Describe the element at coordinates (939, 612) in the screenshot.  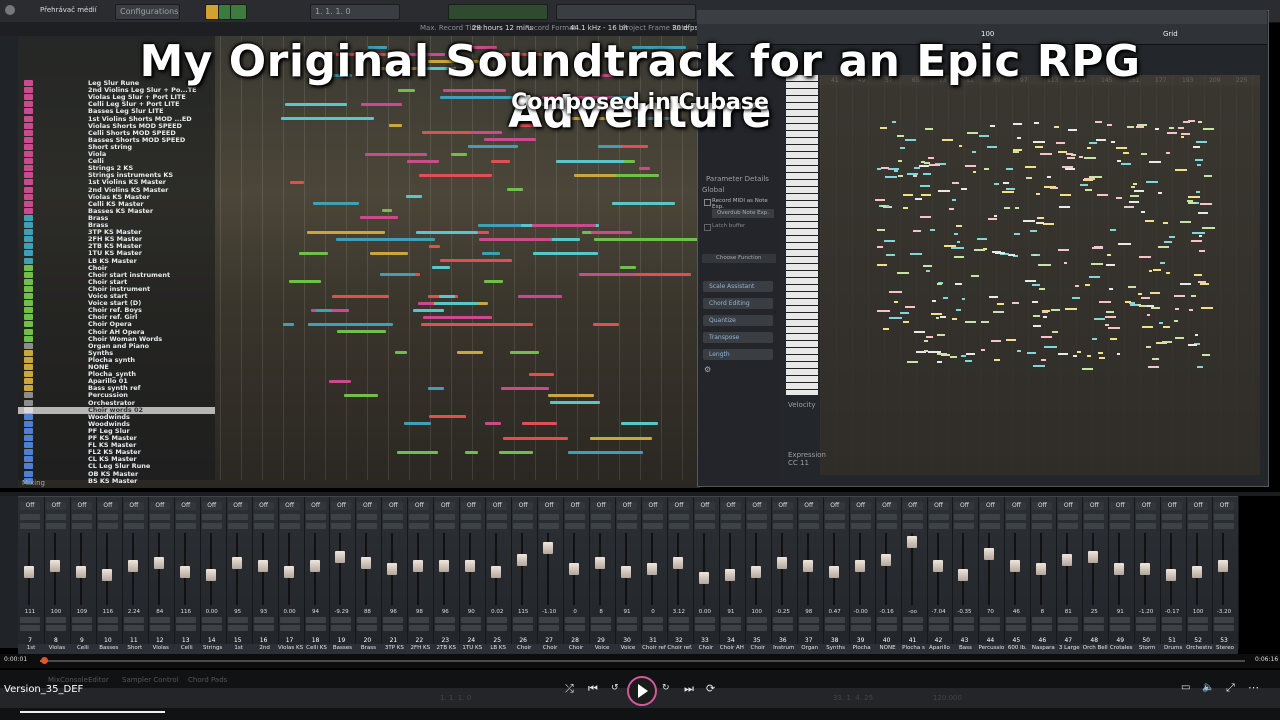
I see `channel-volume-value: -7.04` at that location.